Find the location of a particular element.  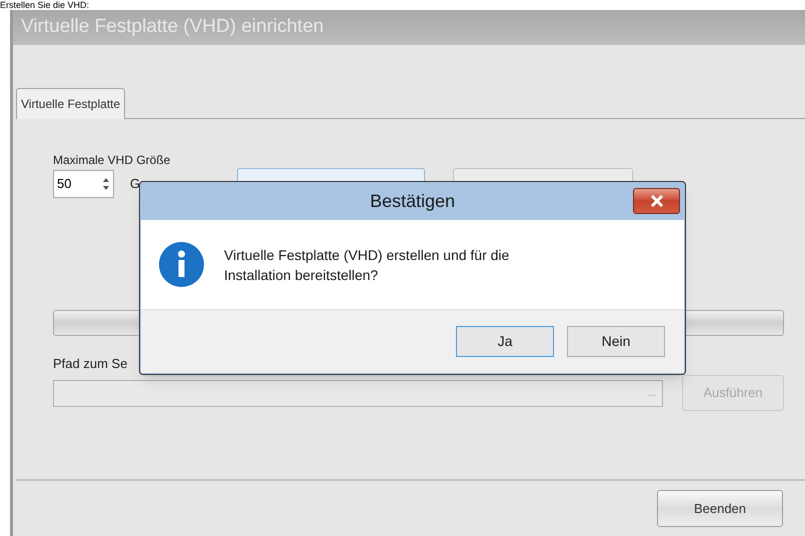

dialog-button: Nein is located at coordinates (616, 341).